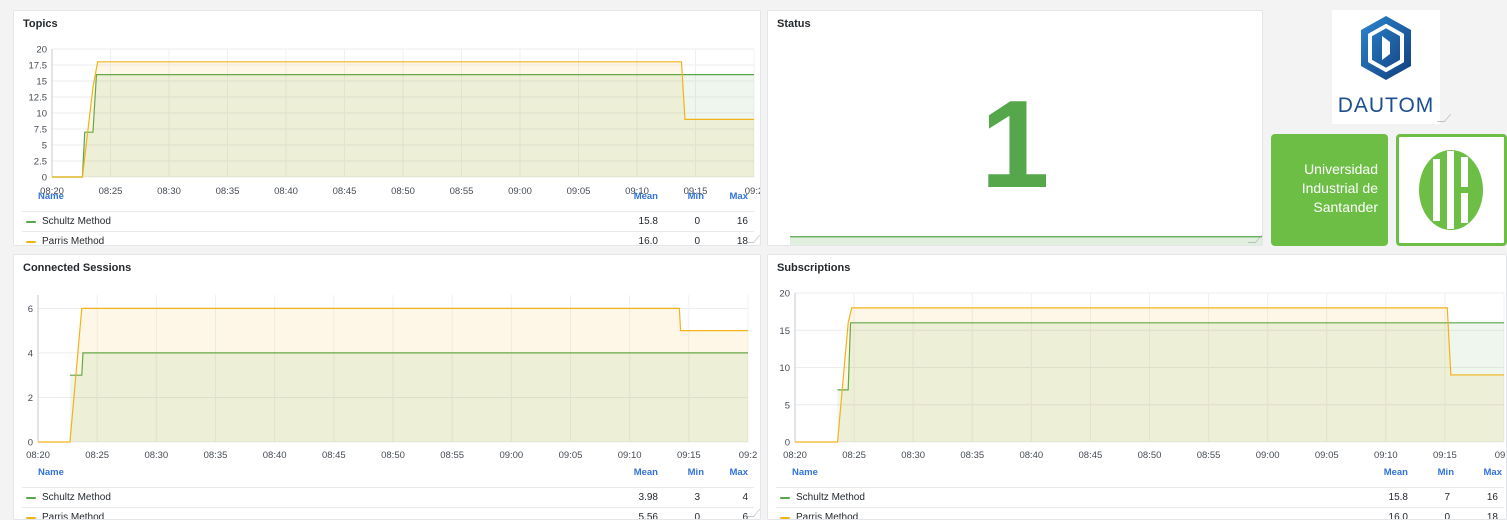 This screenshot has width=1507, height=520. I want to click on panel-title: Connected Sessions, so click(77, 268).